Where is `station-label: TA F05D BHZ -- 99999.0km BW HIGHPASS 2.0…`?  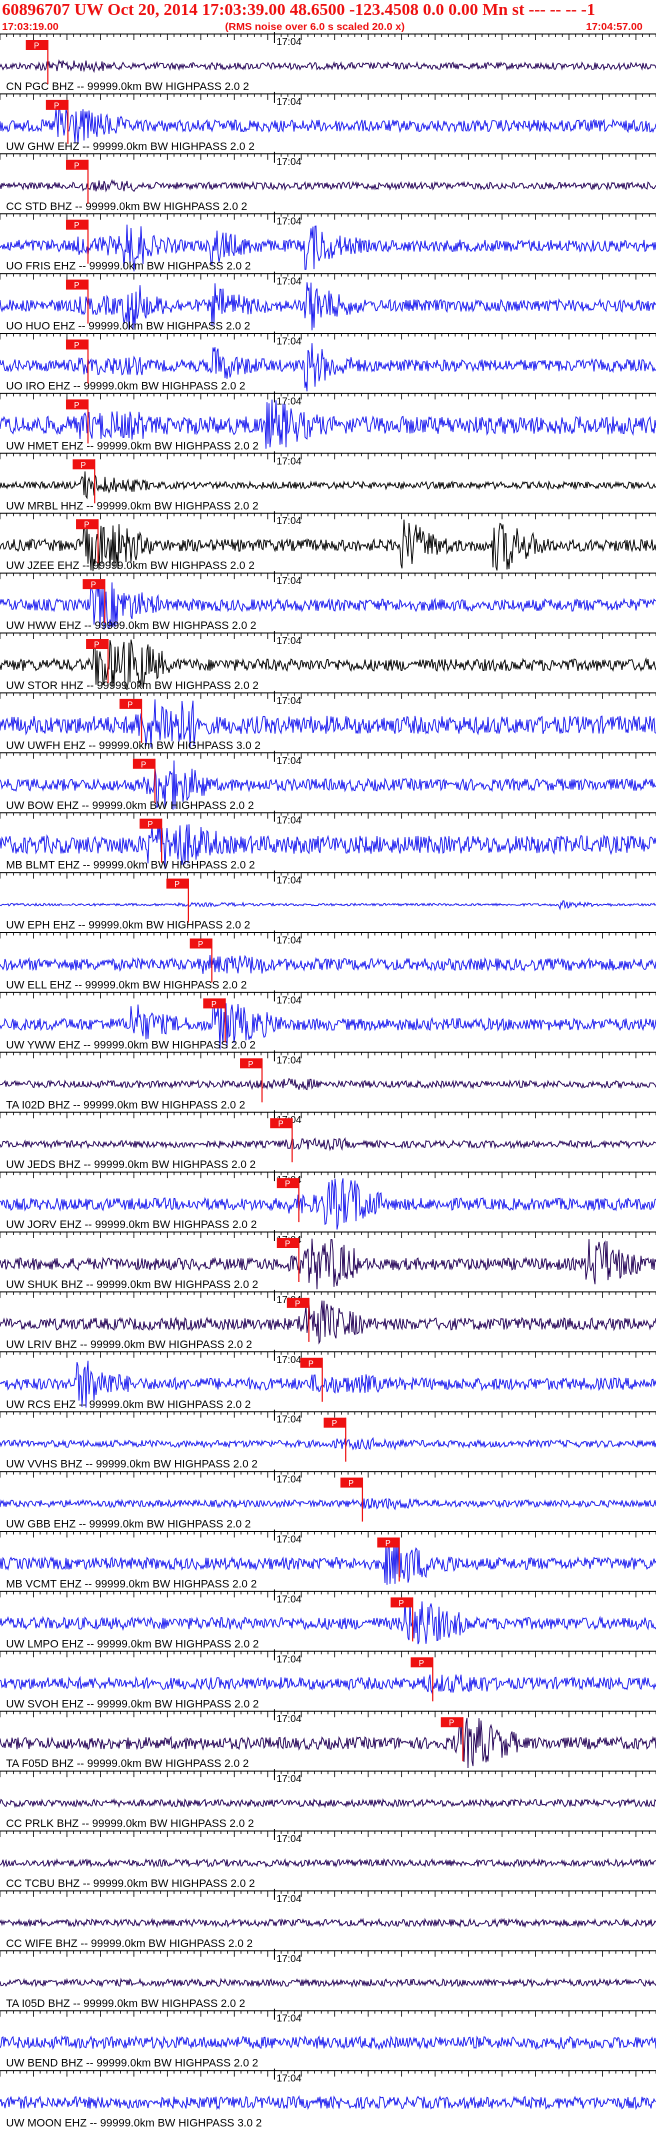
station-label: TA F05D BHZ -- 99999.0km BW HIGHPASS 2.0… is located at coordinates (127, 1764).